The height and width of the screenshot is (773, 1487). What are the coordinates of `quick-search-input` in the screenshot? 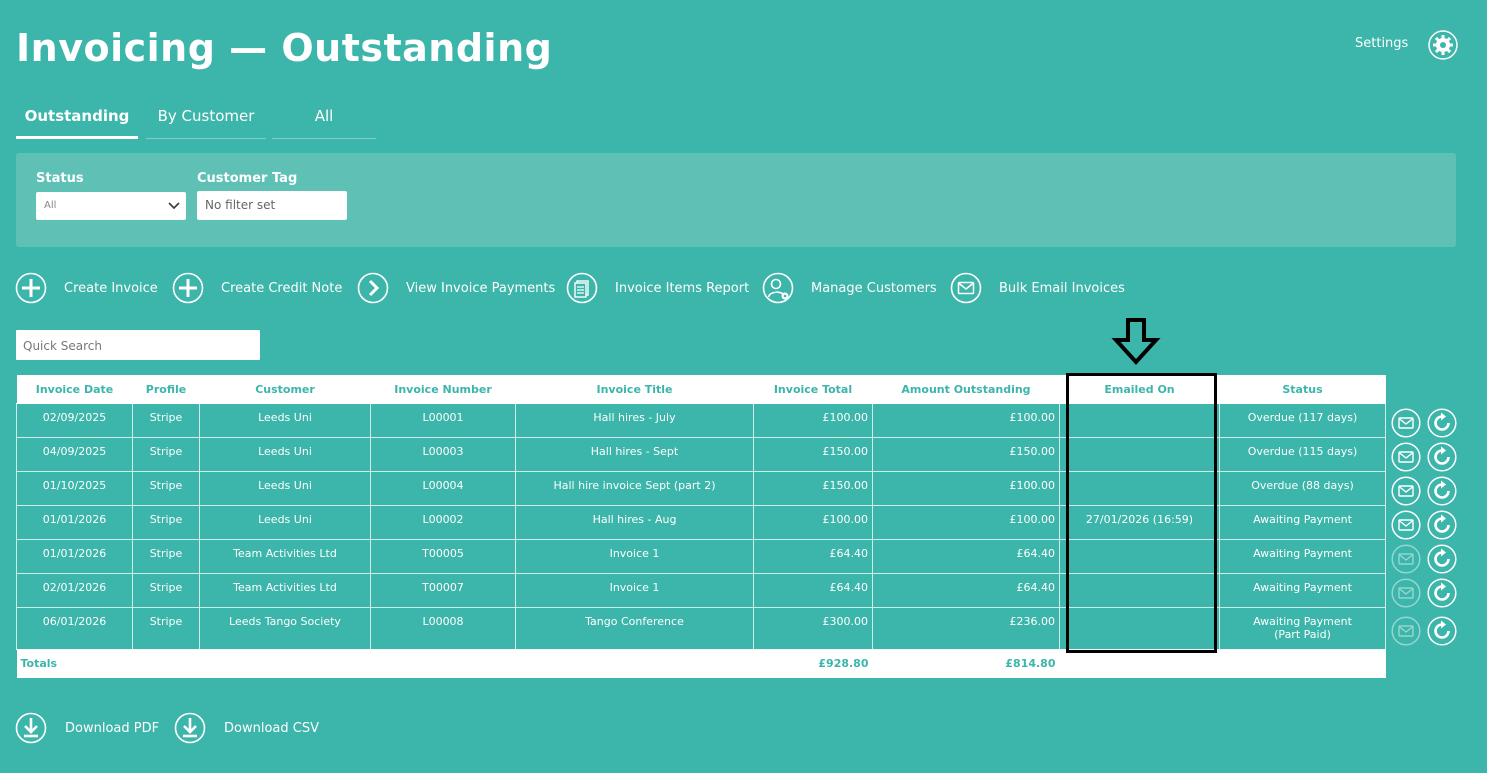 It's located at (138, 346).